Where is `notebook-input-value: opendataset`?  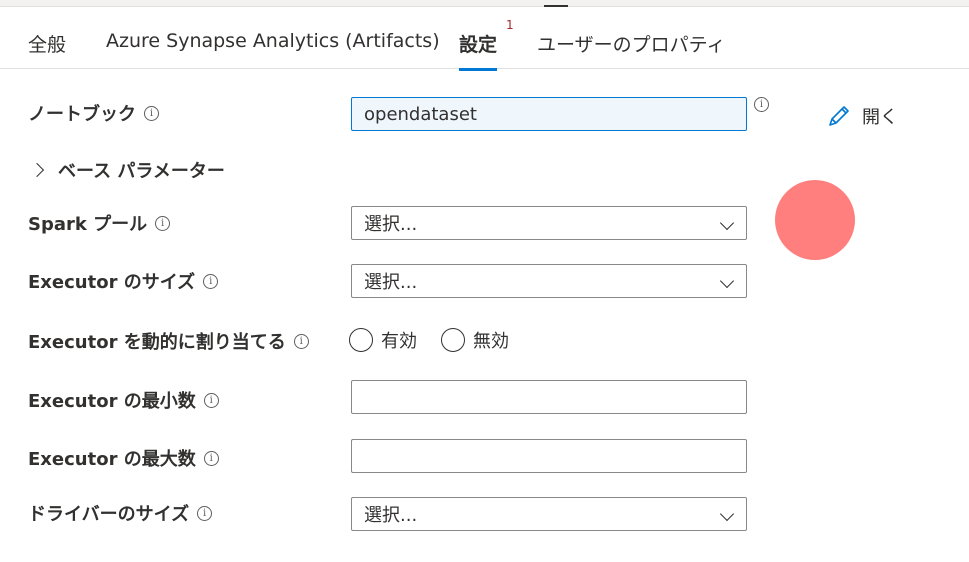
notebook-input-value: opendataset is located at coordinates (420, 114).